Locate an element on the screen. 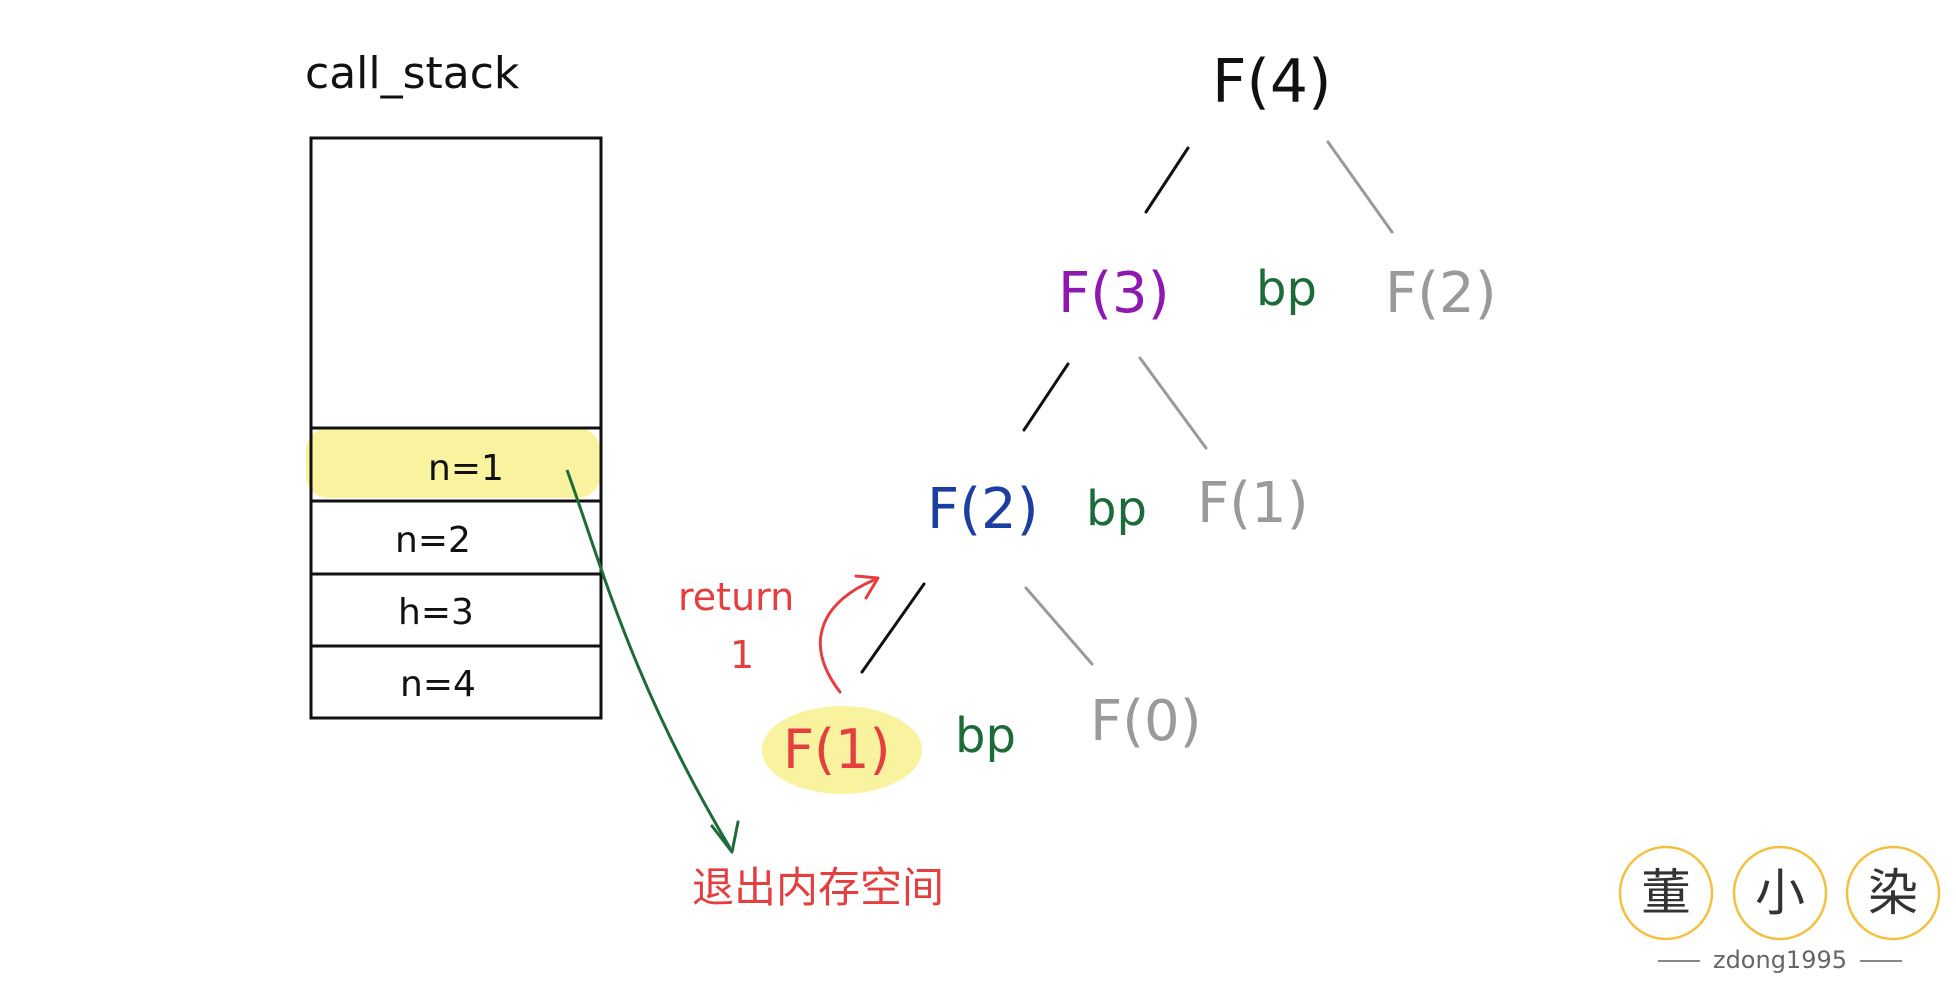 Image resolution: width=1956 pixels, height=990 pixels. node-f2: F(2) is located at coordinates (983, 509).